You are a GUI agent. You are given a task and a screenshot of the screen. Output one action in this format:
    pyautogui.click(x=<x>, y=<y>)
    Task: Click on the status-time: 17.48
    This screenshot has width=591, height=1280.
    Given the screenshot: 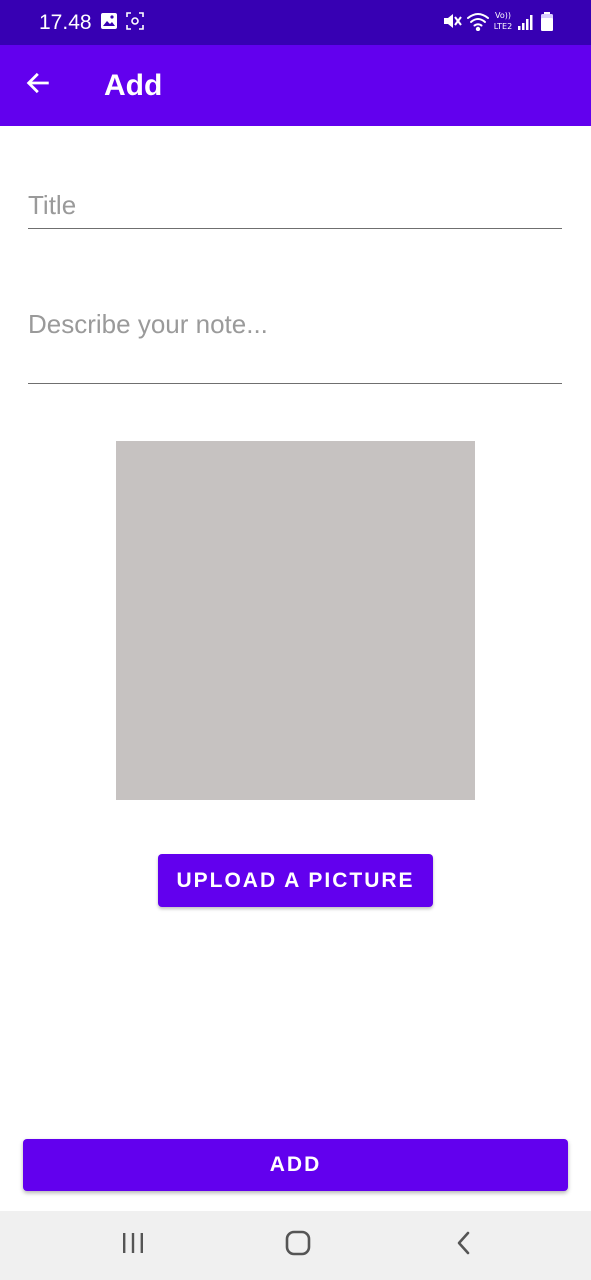 What is the action you would take?
    pyautogui.click(x=65, y=22)
    